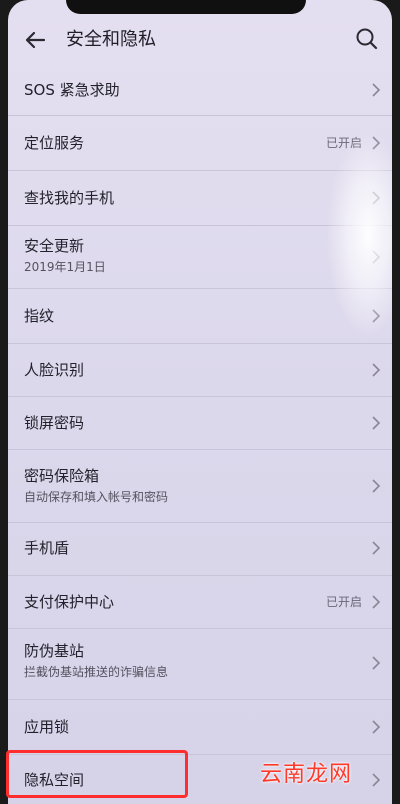  Describe the element at coordinates (36, 40) in the screenshot. I see `back-arrow-icon` at that location.